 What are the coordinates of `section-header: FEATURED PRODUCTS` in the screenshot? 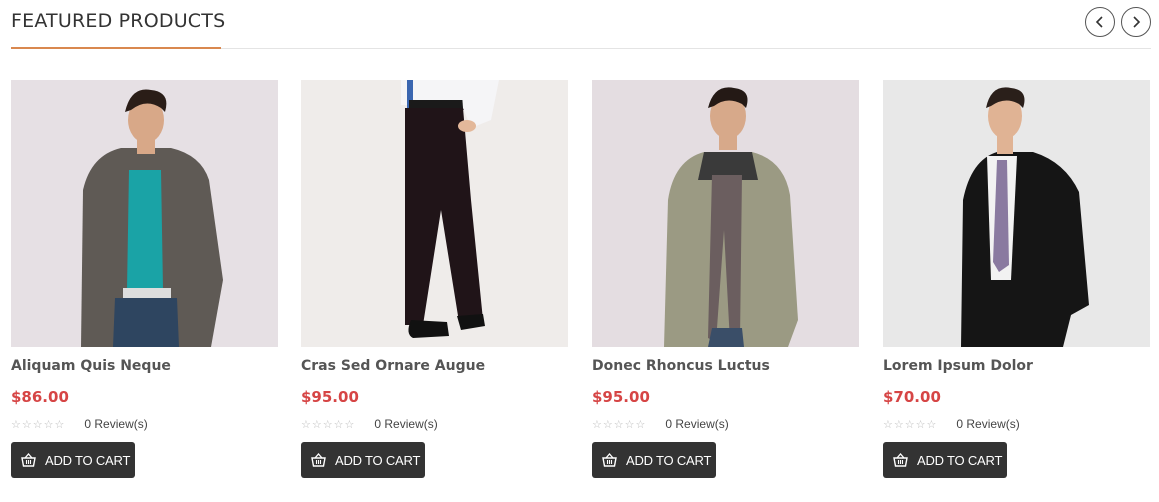 It's located at (581, 25).